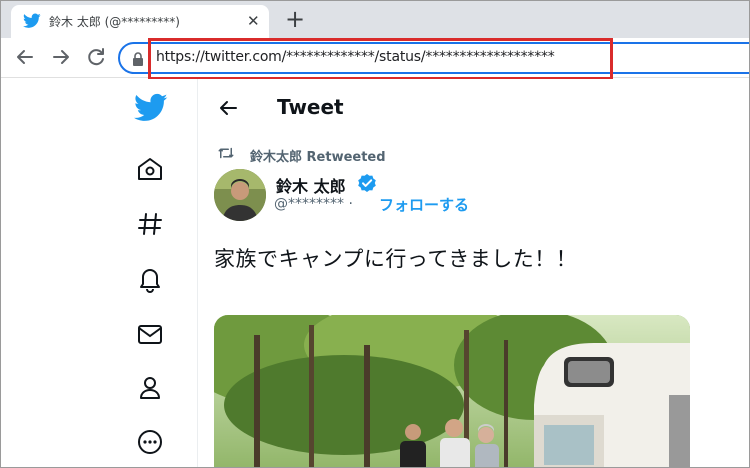  I want to click on twitter-logo-icon, so click(151, 108).